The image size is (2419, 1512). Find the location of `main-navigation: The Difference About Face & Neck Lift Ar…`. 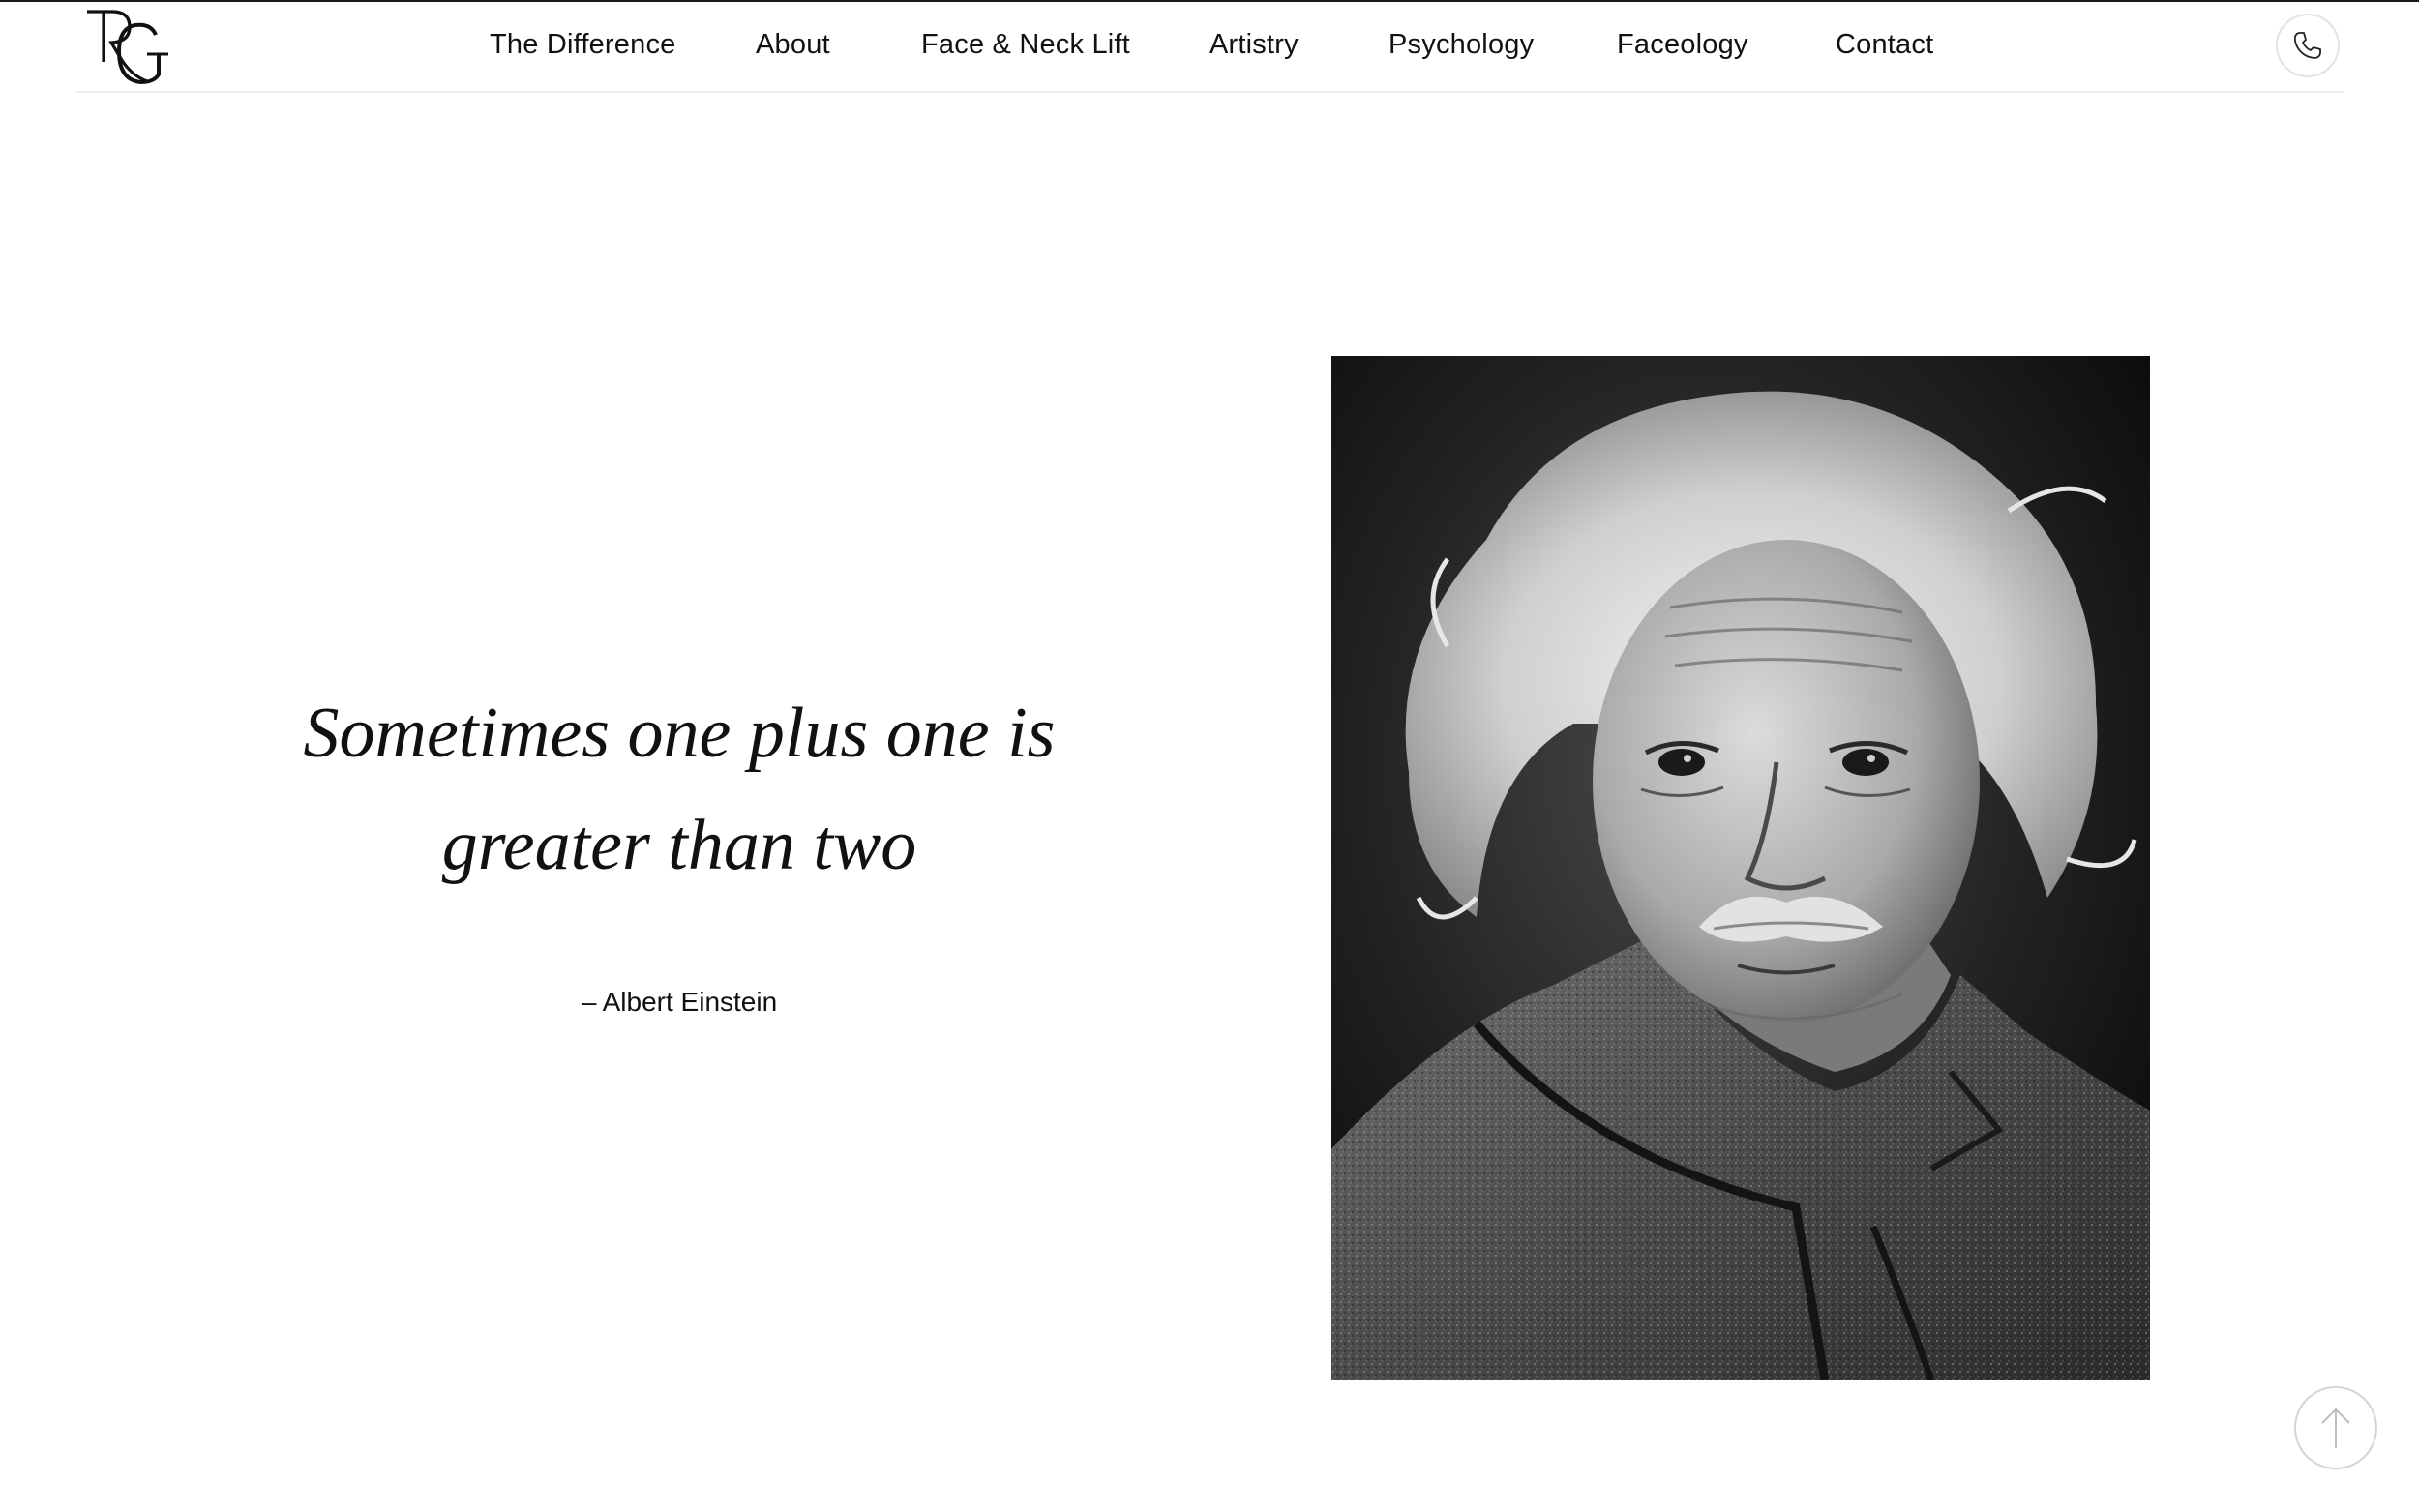

main-navigation: The Difference About Face & Neck Lift Ar… is located at coordinates (1209, 46).